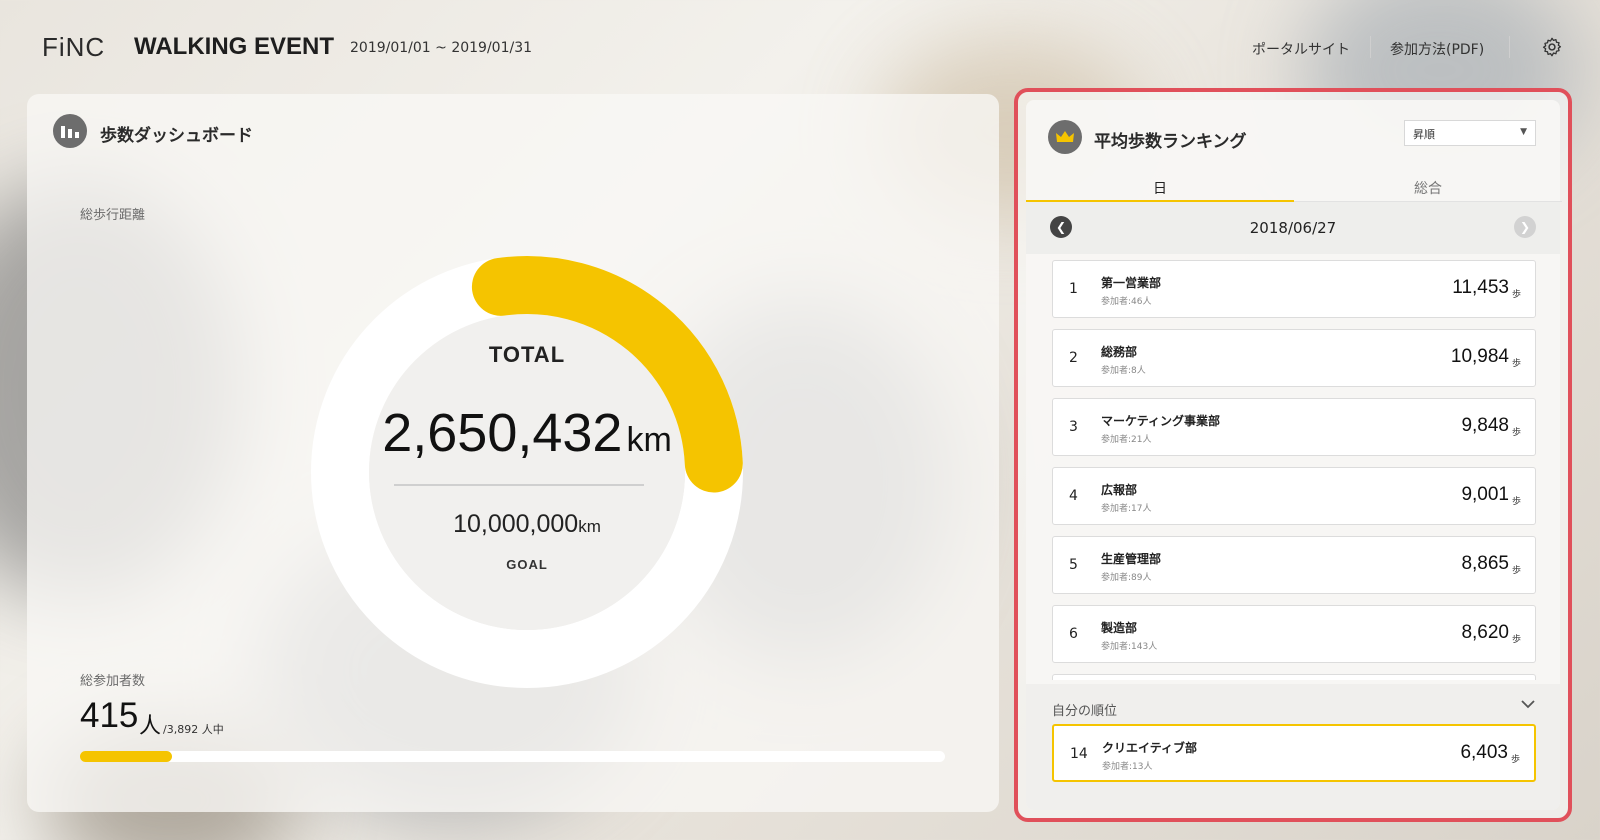  Describe the element at coordinates (1170, 142) in the screenshot. I see `ranking-title: 平均歩数ランキング` at that location.